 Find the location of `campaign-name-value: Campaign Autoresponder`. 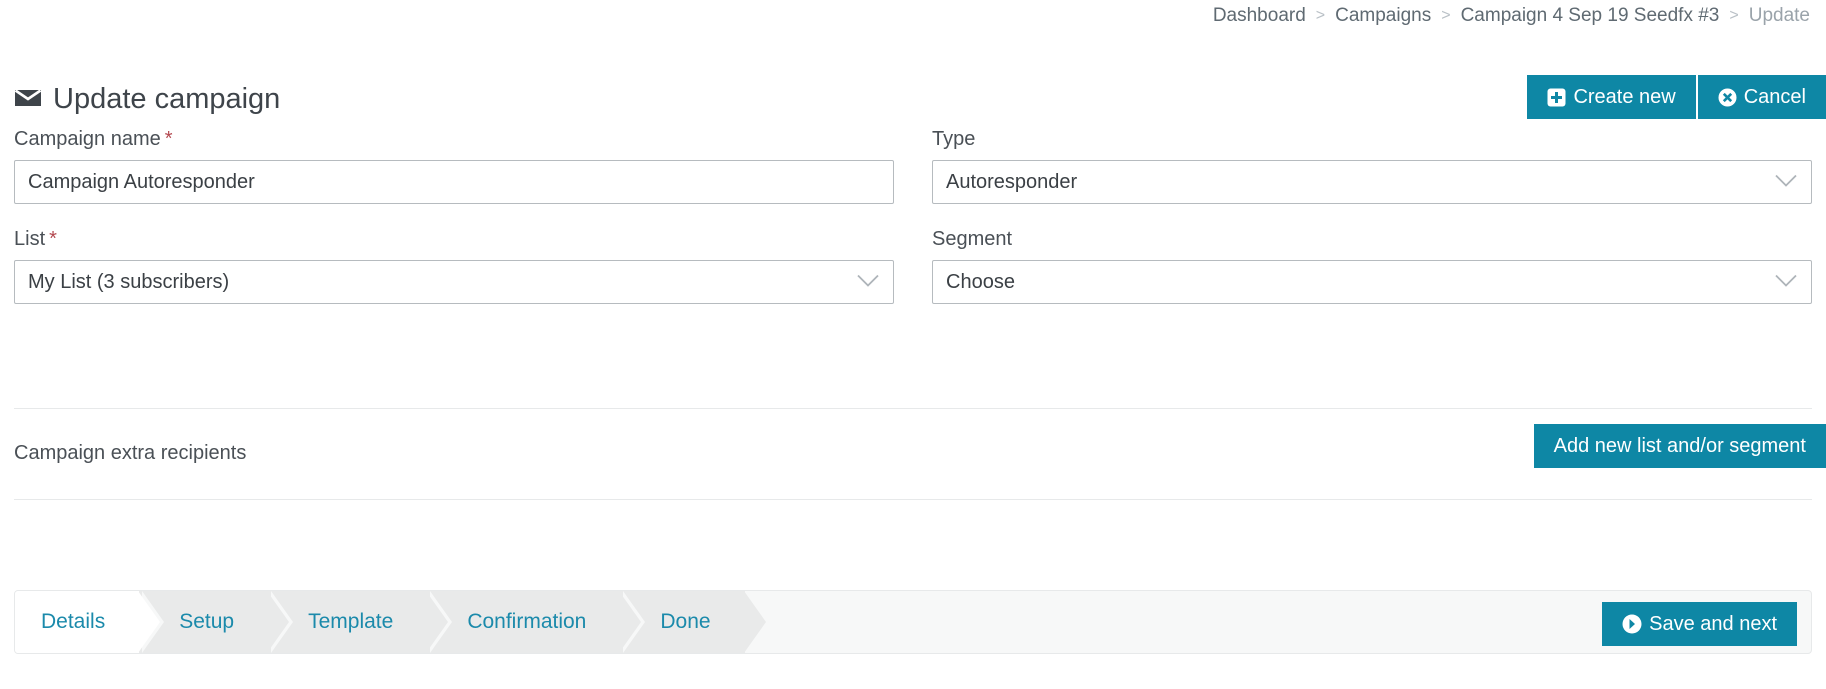

campaign-name-value: Campaign Autoresponder is located at coordinates (141, 181).